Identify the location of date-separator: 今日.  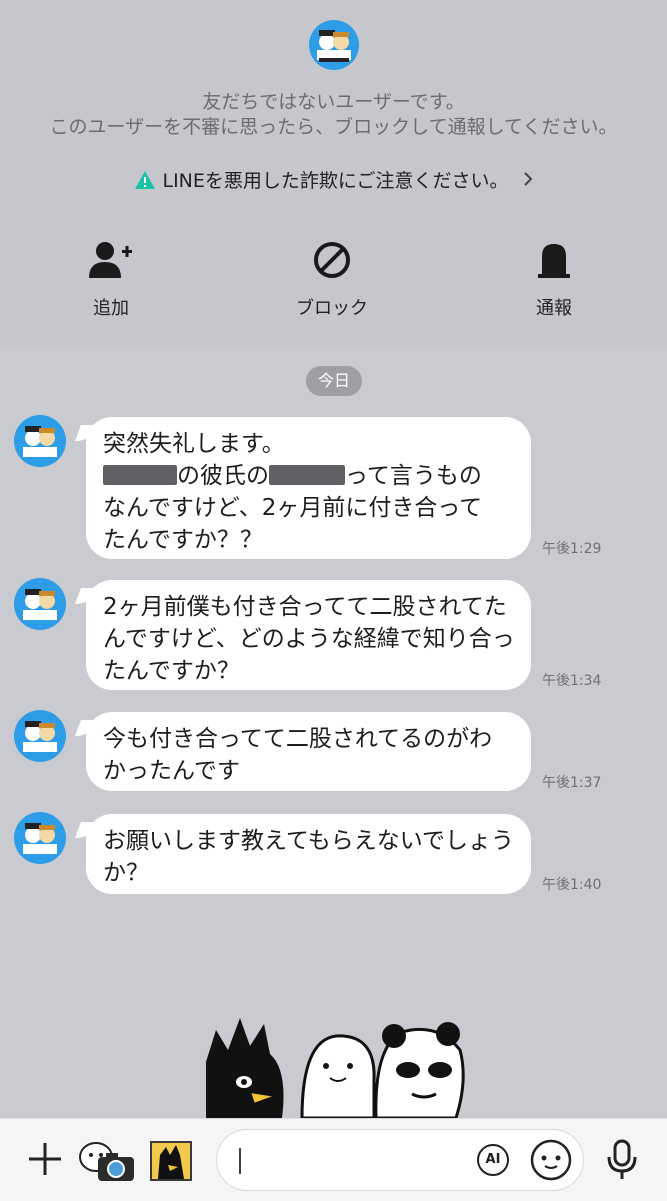
(334, 381).